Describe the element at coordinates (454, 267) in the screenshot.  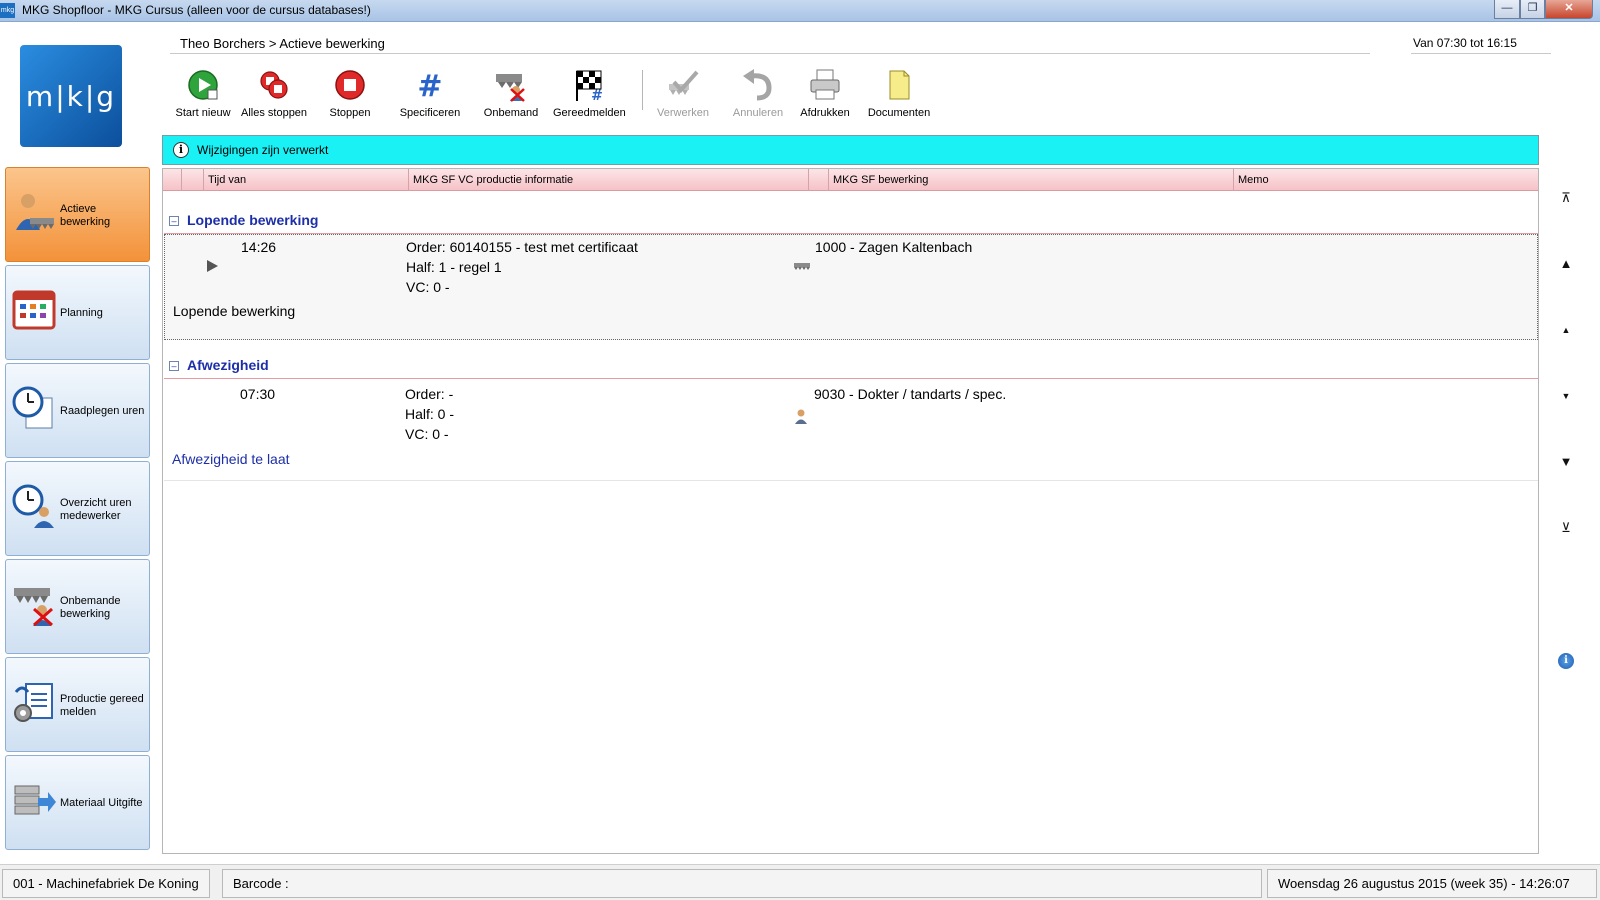
I see `row-half: Half: 1 - regel 1` at that location.